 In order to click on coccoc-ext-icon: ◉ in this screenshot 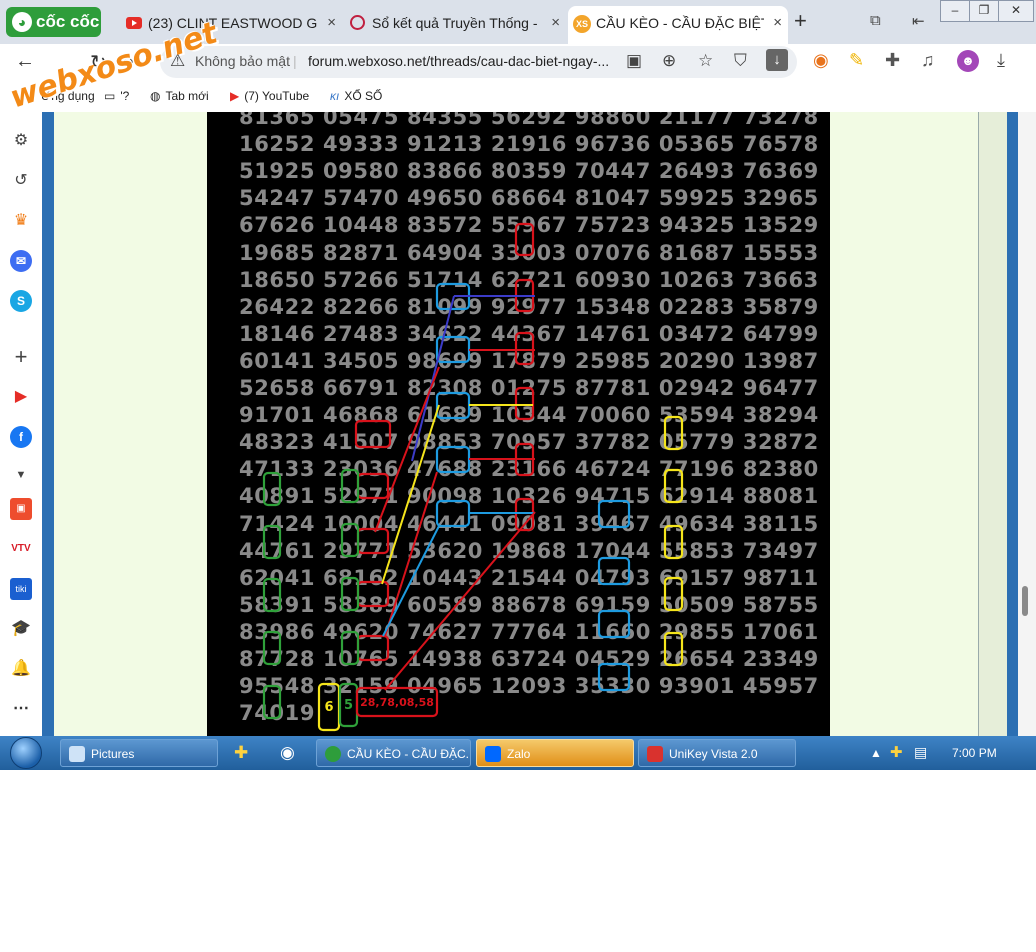, I will do `click(821, 60)`.